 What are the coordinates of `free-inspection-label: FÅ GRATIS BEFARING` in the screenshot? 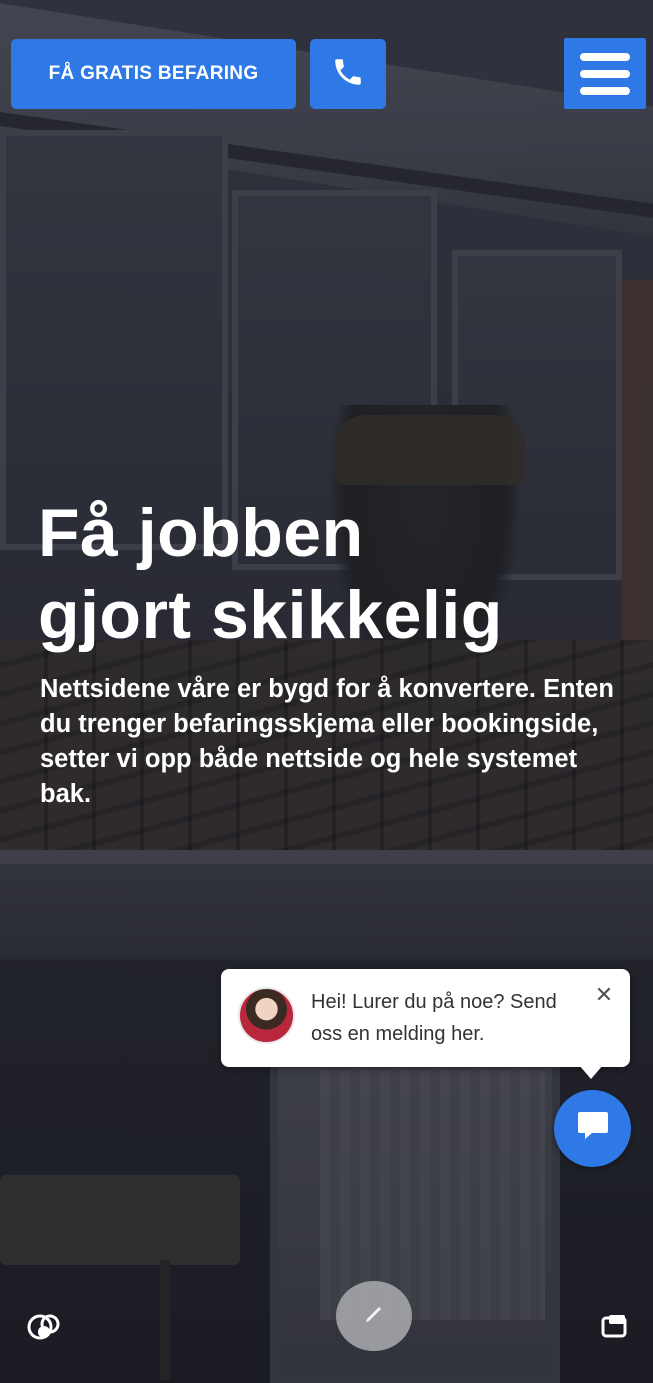 It's located at (153, 73).